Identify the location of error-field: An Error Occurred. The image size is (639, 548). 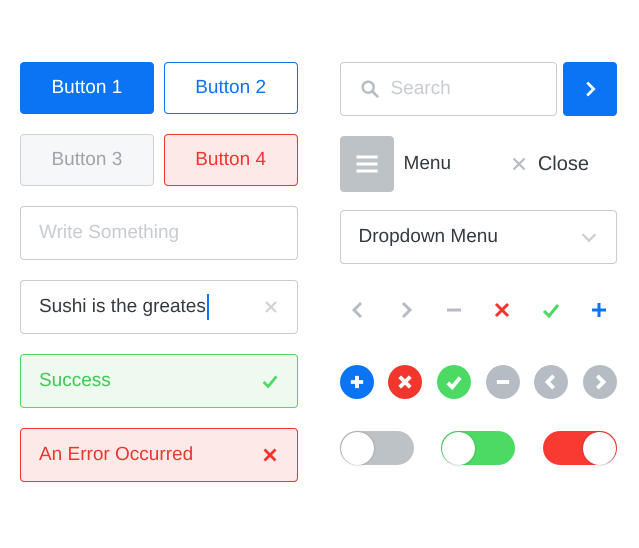
(159, 455).